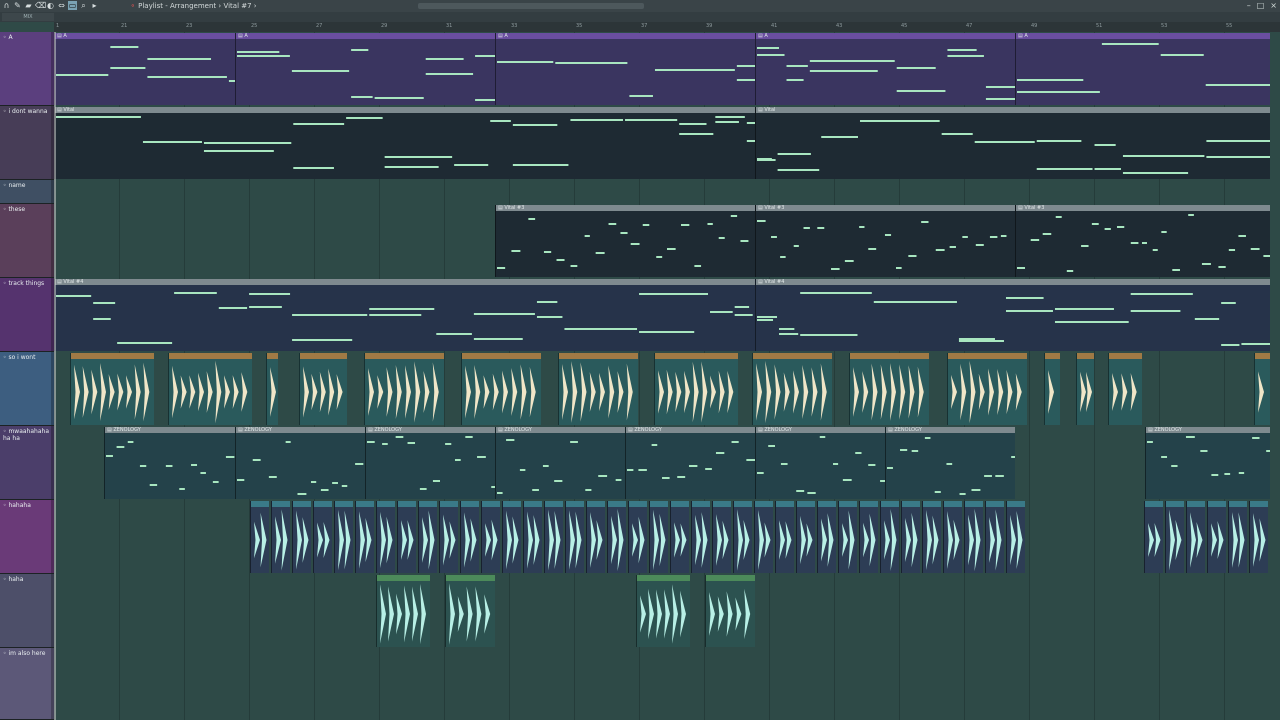 The image size is (1280, 720). Describe the element at coordinates (50, 5) in the screenshot. I see `mute-icon: ◐` at that location.